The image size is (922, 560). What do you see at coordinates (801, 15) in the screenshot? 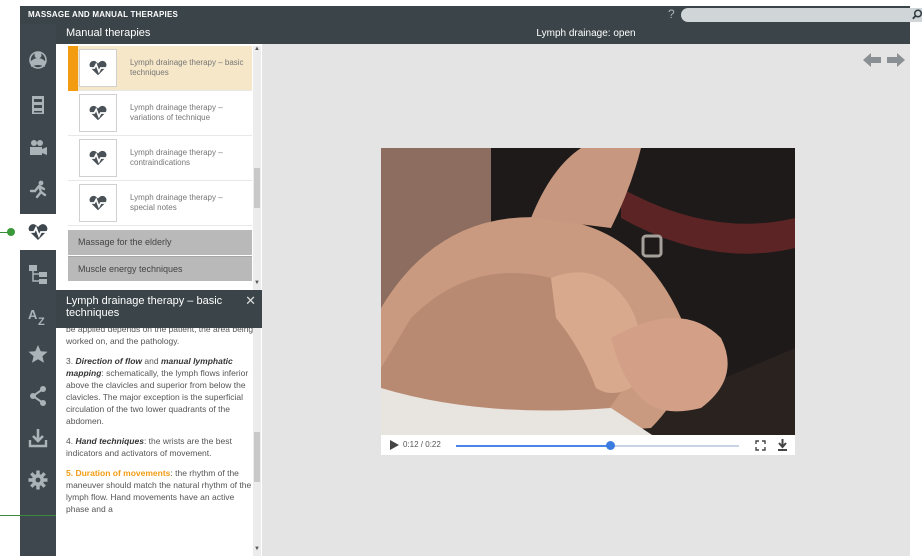
I see `search-input` at bounding box center [801, 15].